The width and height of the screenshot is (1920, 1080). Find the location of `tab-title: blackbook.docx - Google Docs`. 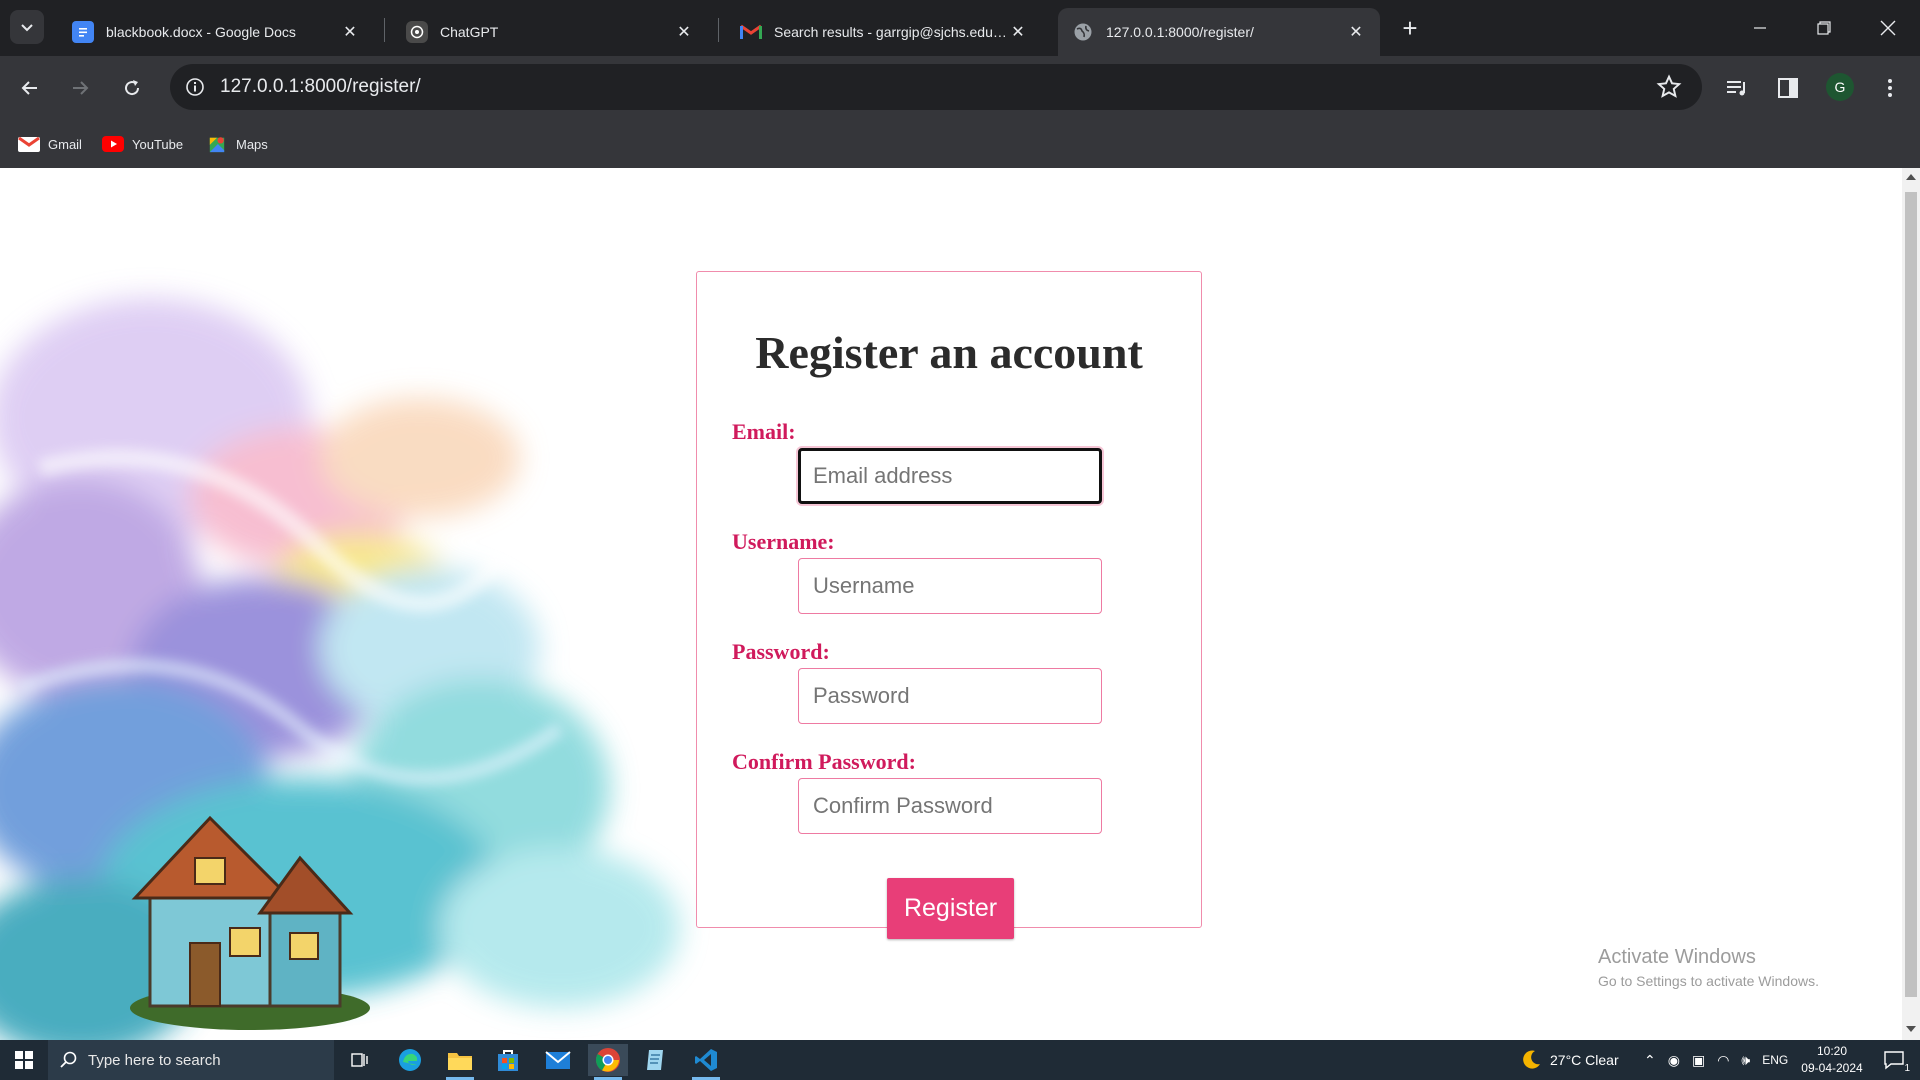

tab-title: blackbook.docx - Google Docs is located at coordinates (201, 32).